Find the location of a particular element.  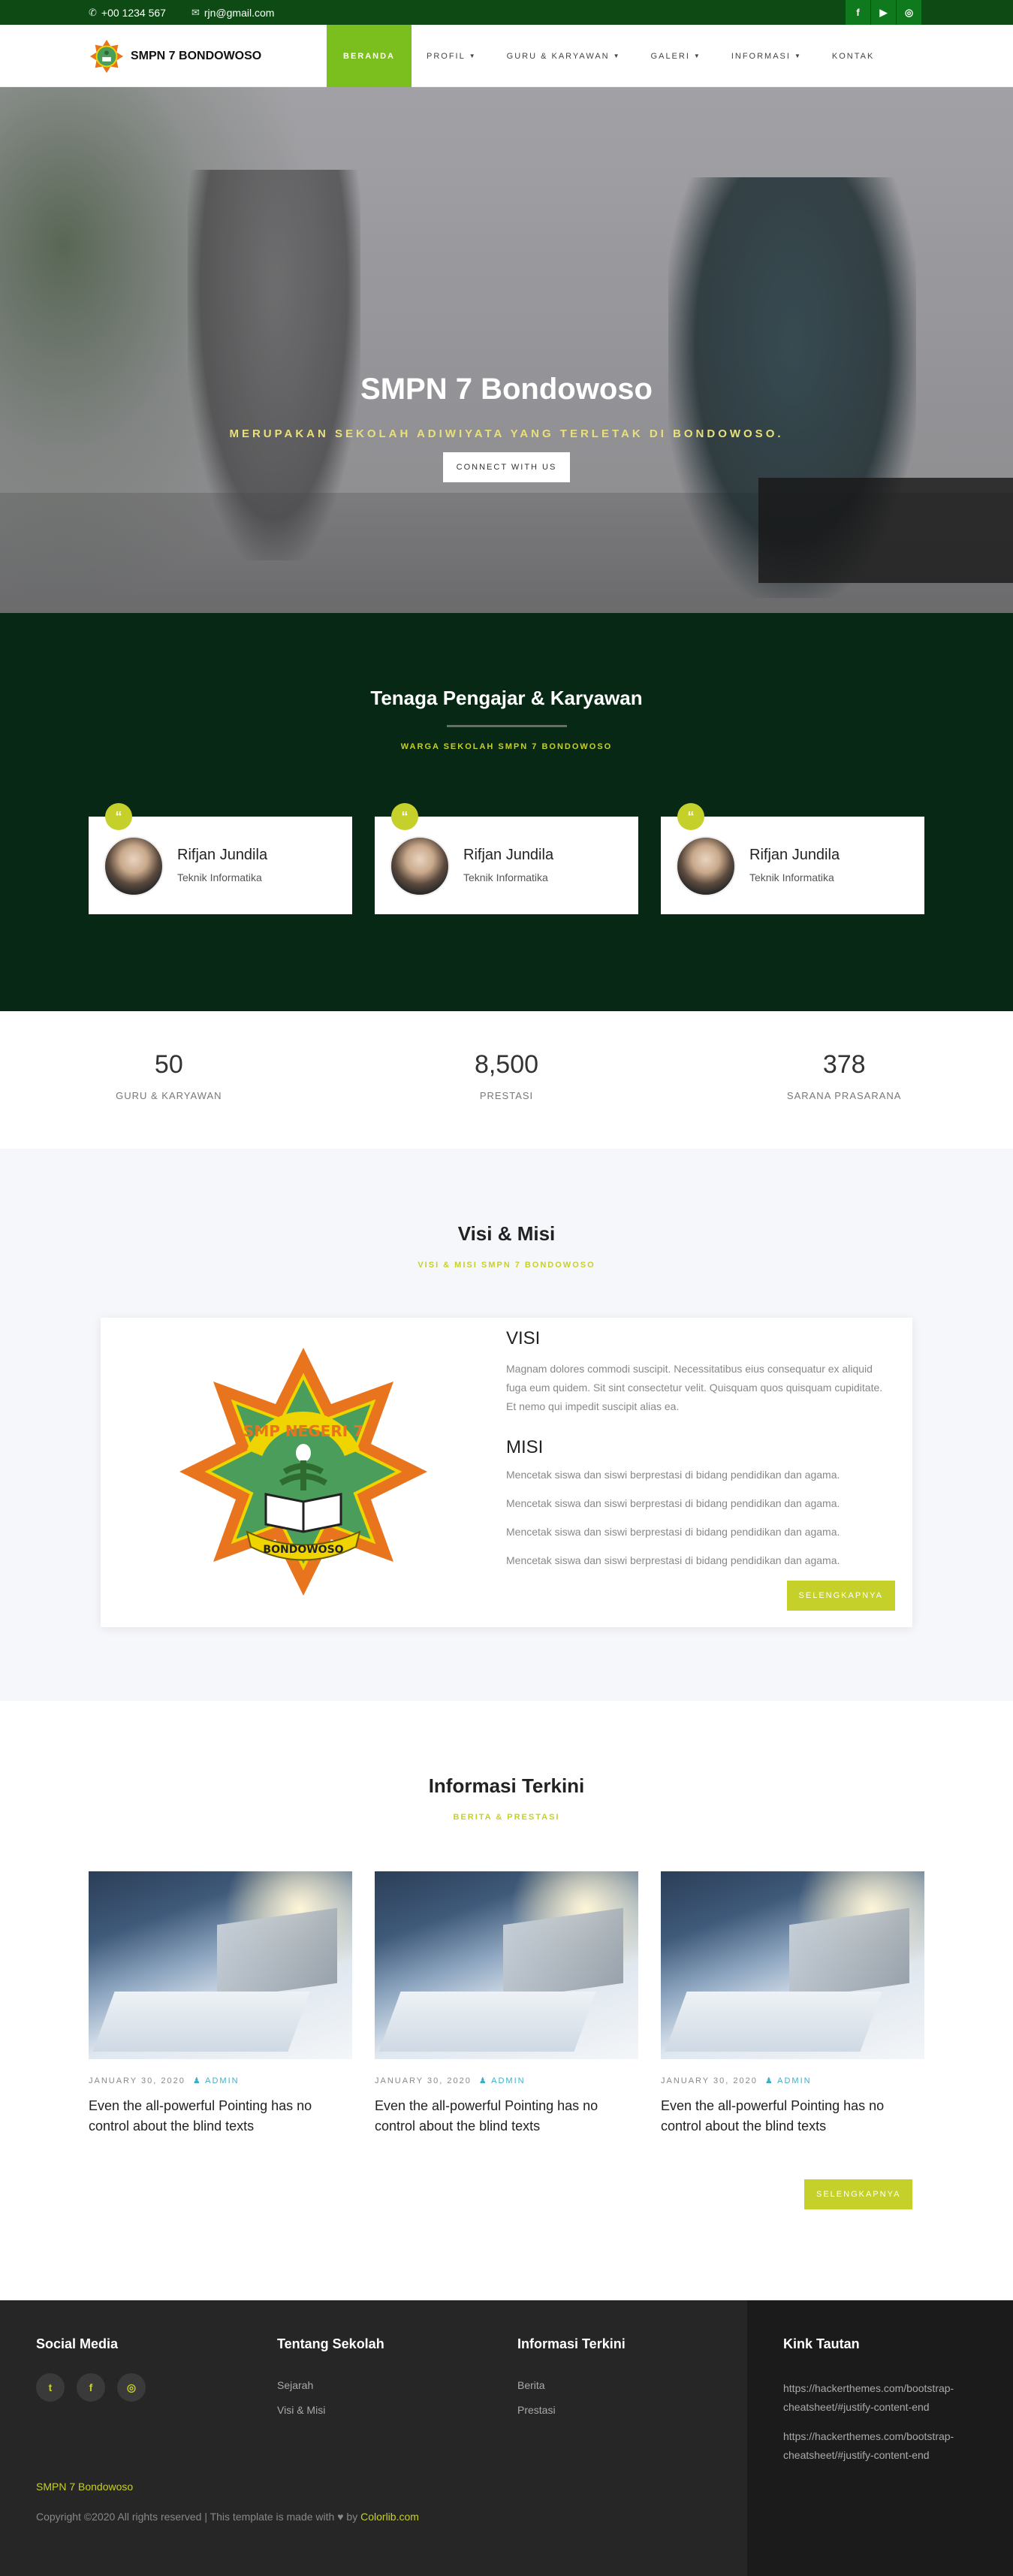

phone-item: ✆ +00 1234 567 is located at coordinates (128, 13).